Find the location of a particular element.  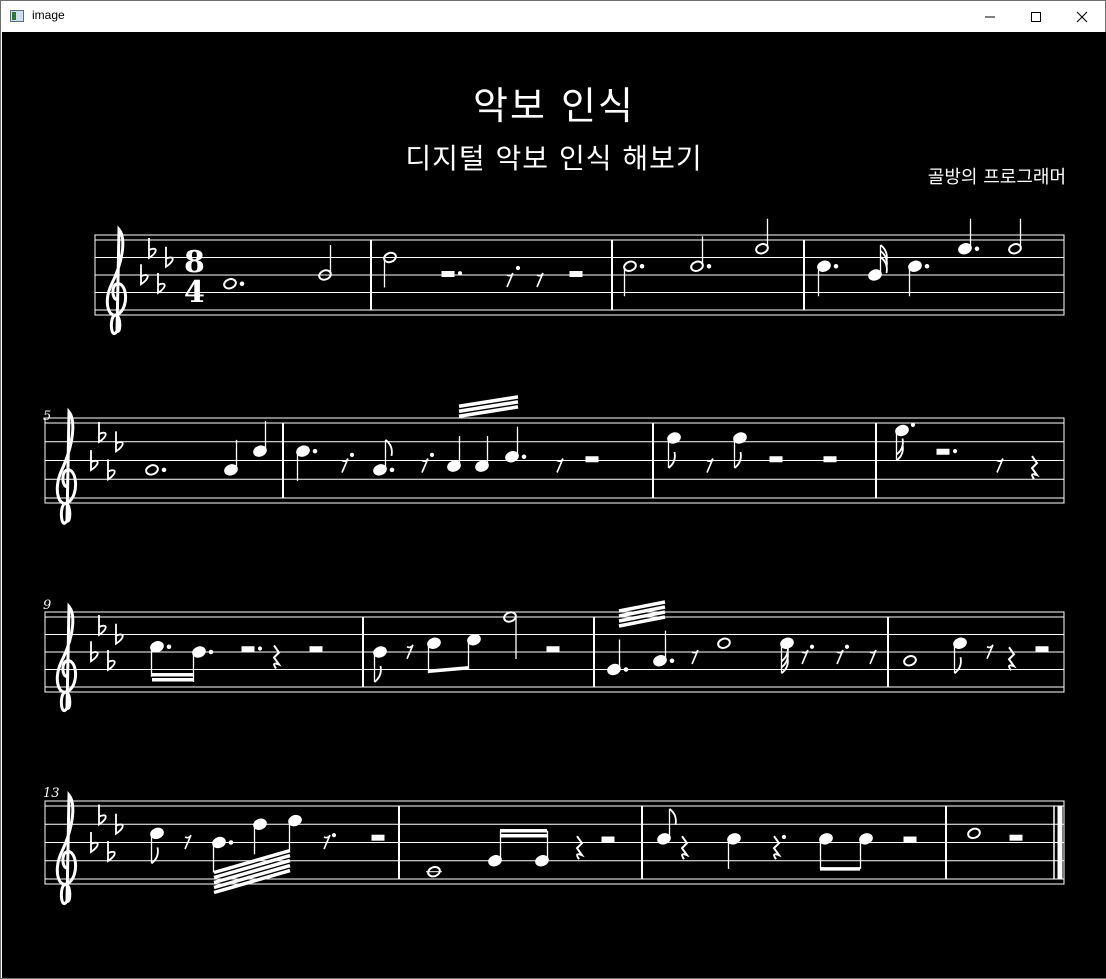

maximize-icon is located at coordinates (1036, 16).